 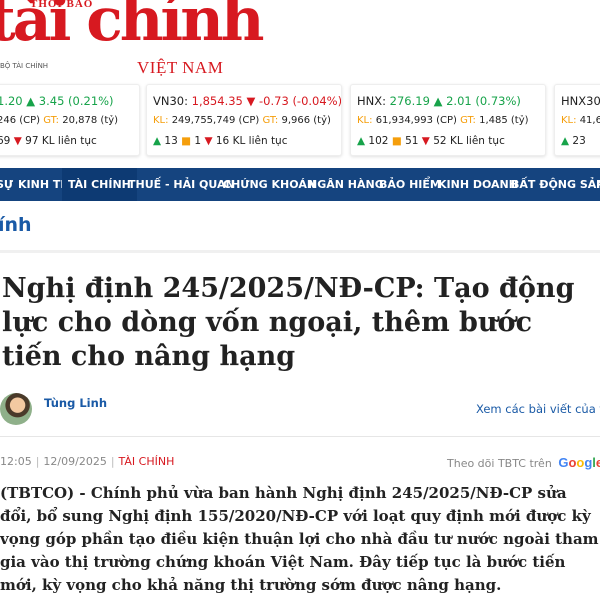 What do you see at coordinates (16, 225) in the screenshot?
I see `category-title: ính` at bounding box center [16, 225].